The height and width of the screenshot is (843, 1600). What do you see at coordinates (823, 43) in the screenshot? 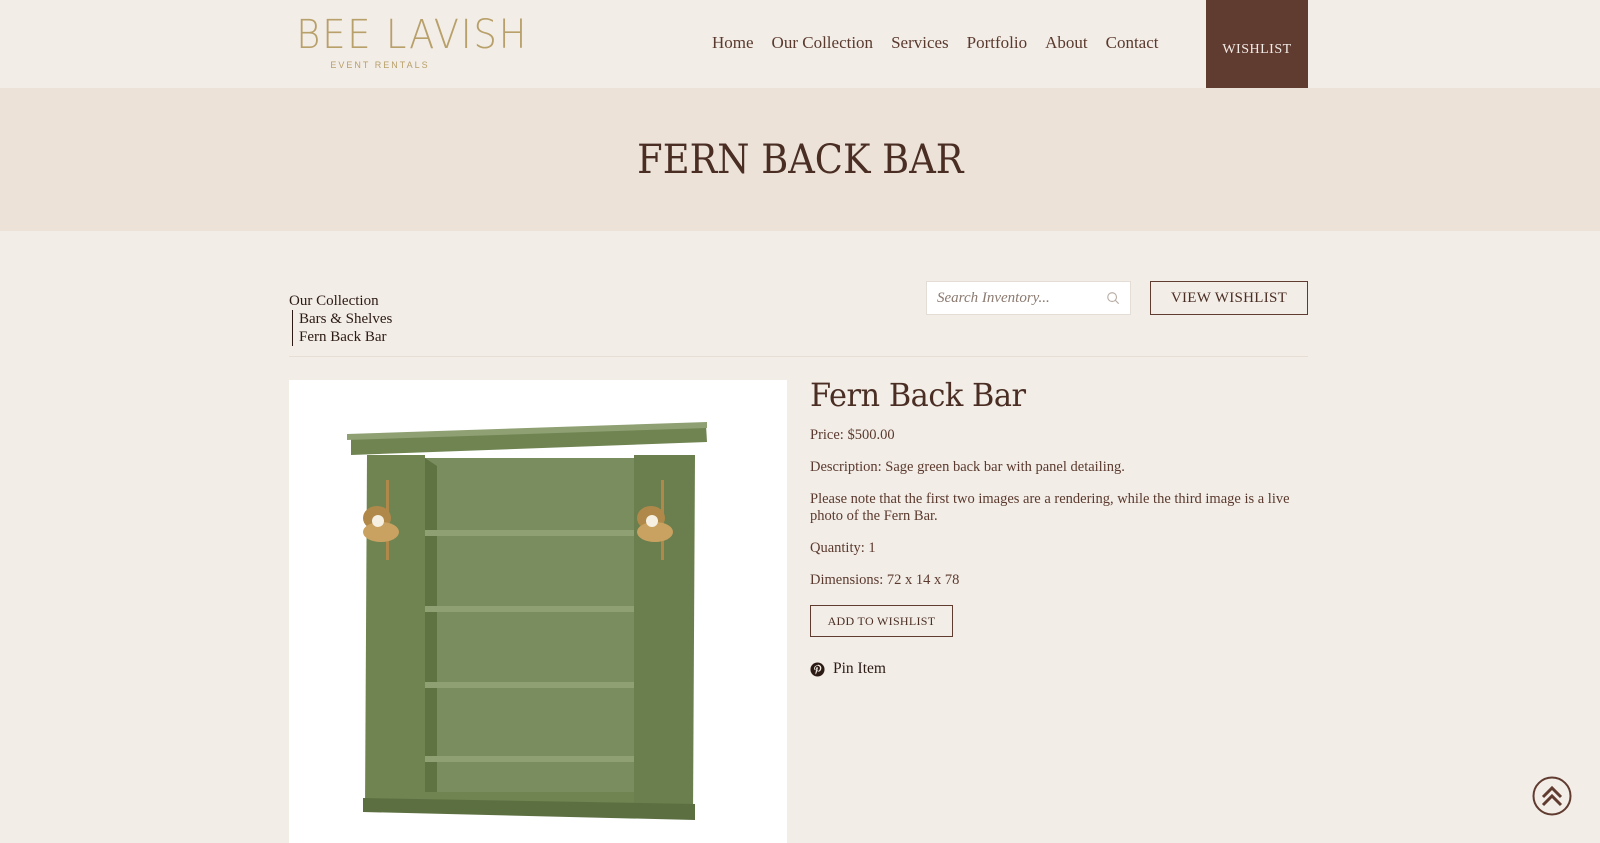
I see `nav-our-collection: Our Collection` at bounding box center [823, 43].